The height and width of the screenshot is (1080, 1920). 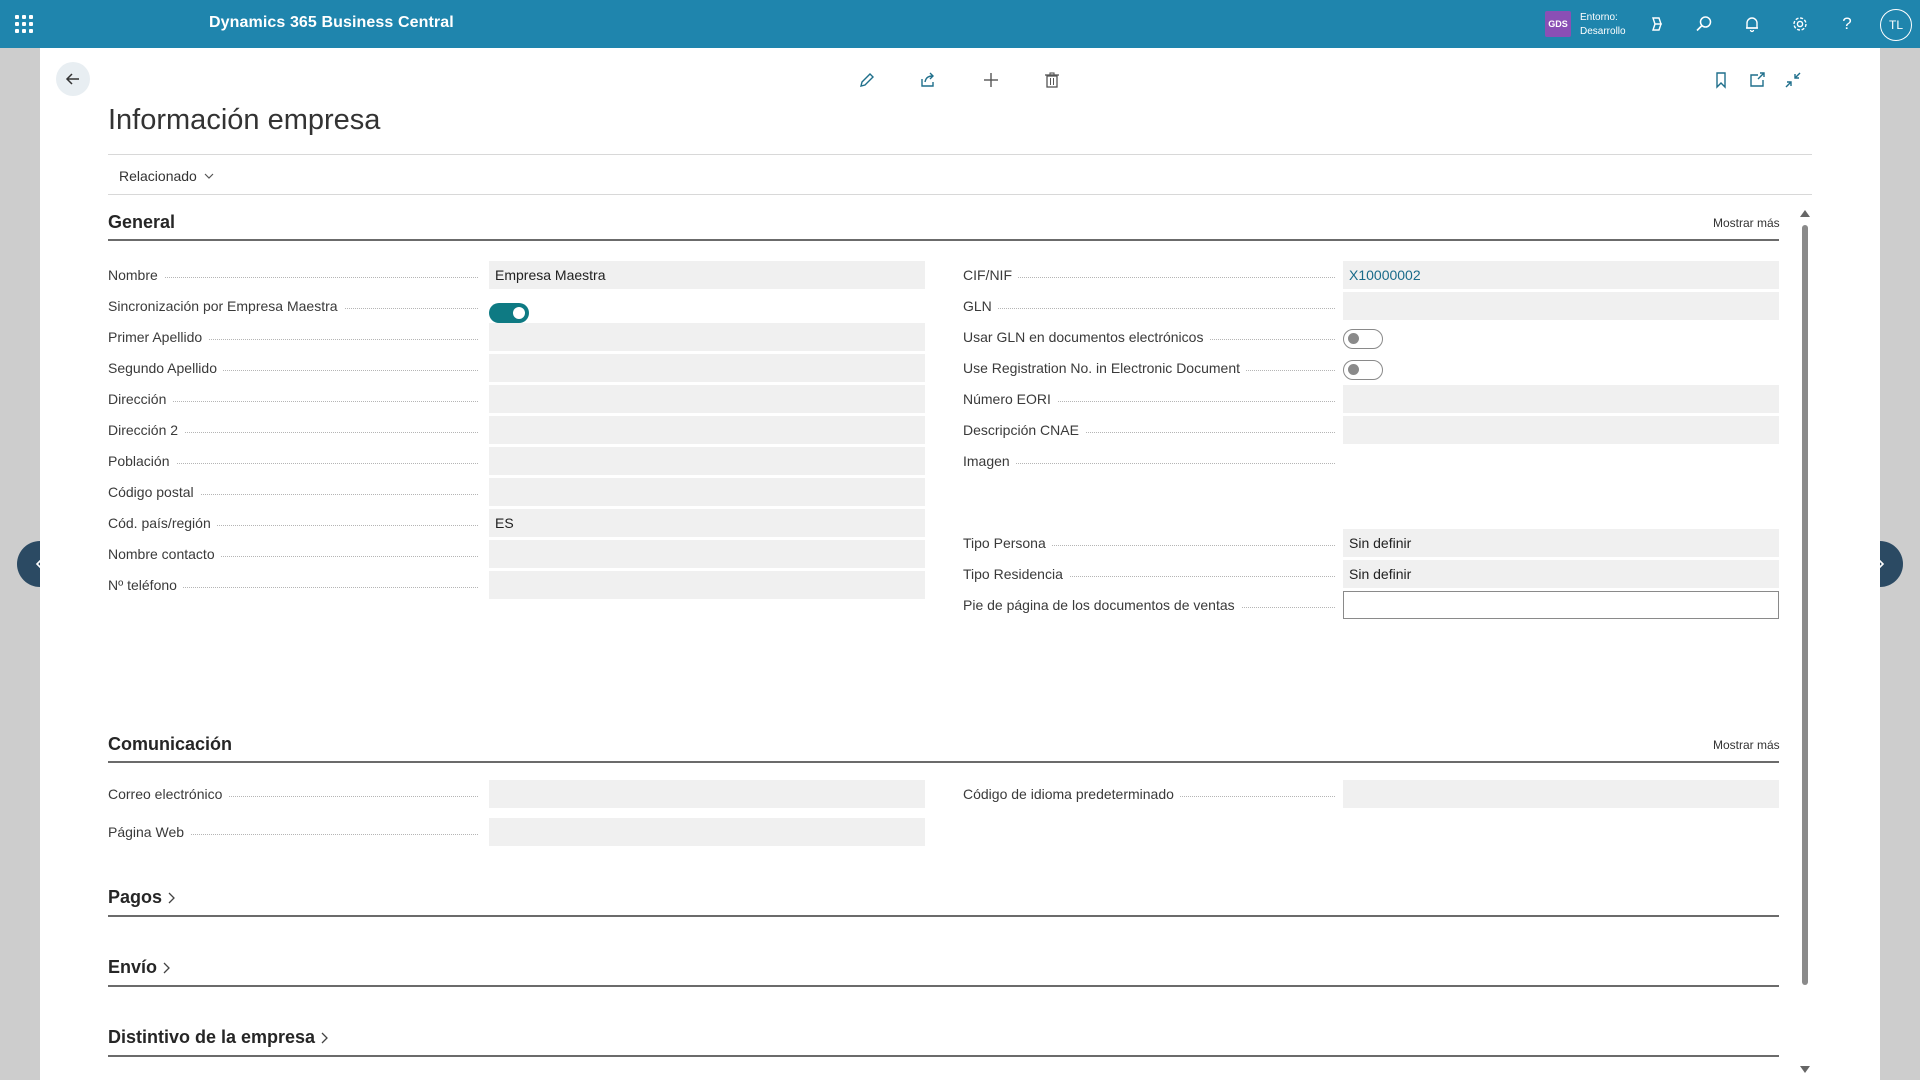 What do you see at coordinates (1024, 430) in the screenshot?
I see `field-label: Descripción CNAE` at bounding box center [1024, 430].